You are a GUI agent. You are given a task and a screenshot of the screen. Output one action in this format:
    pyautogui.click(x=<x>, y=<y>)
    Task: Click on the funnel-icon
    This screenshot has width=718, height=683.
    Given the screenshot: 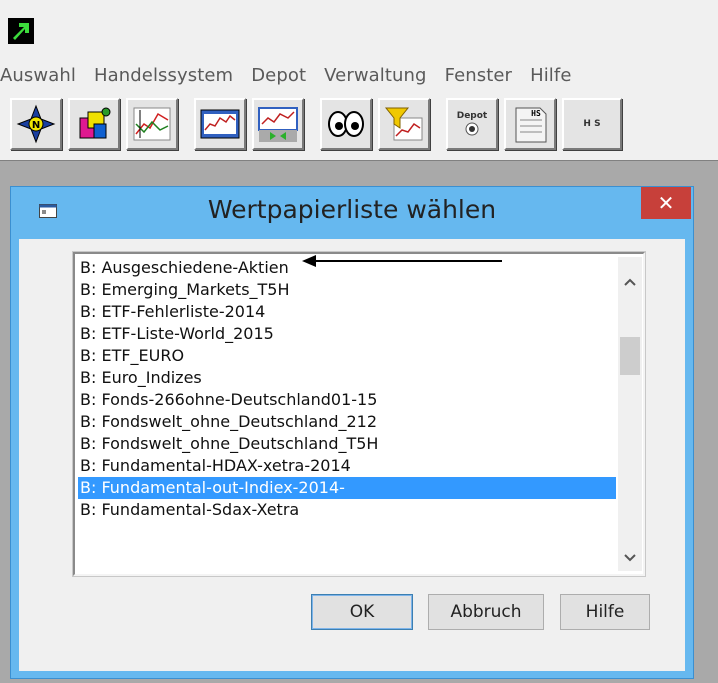 What is the action you would take?
    pyautogui.click(x=403, y=124)
    